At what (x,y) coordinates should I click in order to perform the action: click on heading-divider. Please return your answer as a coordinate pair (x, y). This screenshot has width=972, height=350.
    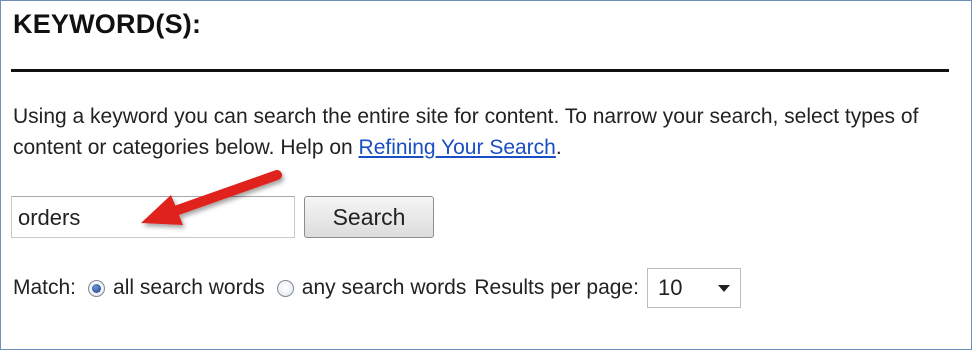
    Looking at the image, I should click on (480, 70).